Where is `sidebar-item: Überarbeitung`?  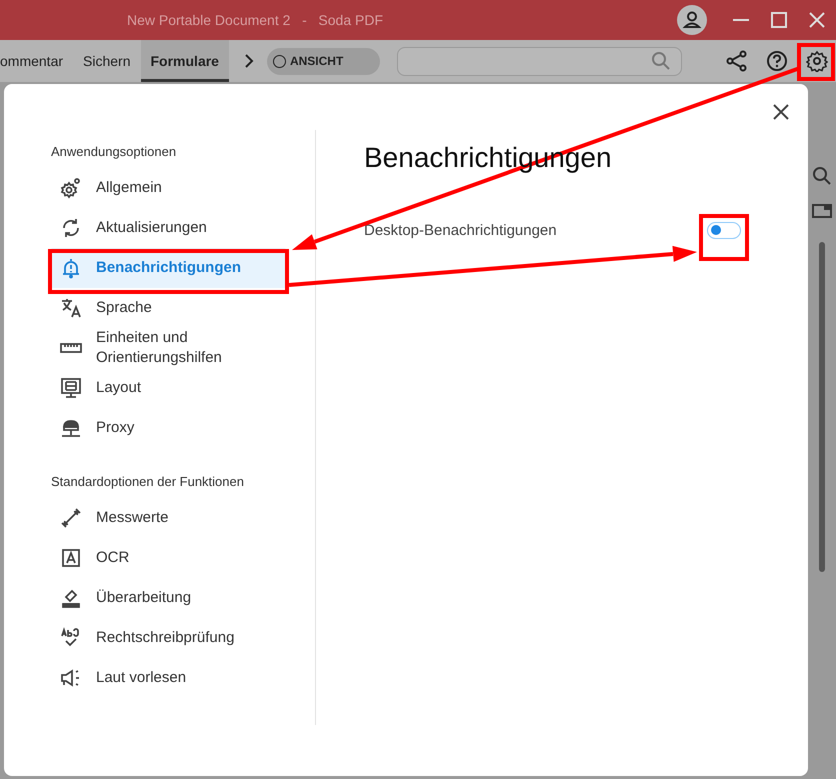 sidebar-item: Überarbeitung is located at coordinates (168, 598).